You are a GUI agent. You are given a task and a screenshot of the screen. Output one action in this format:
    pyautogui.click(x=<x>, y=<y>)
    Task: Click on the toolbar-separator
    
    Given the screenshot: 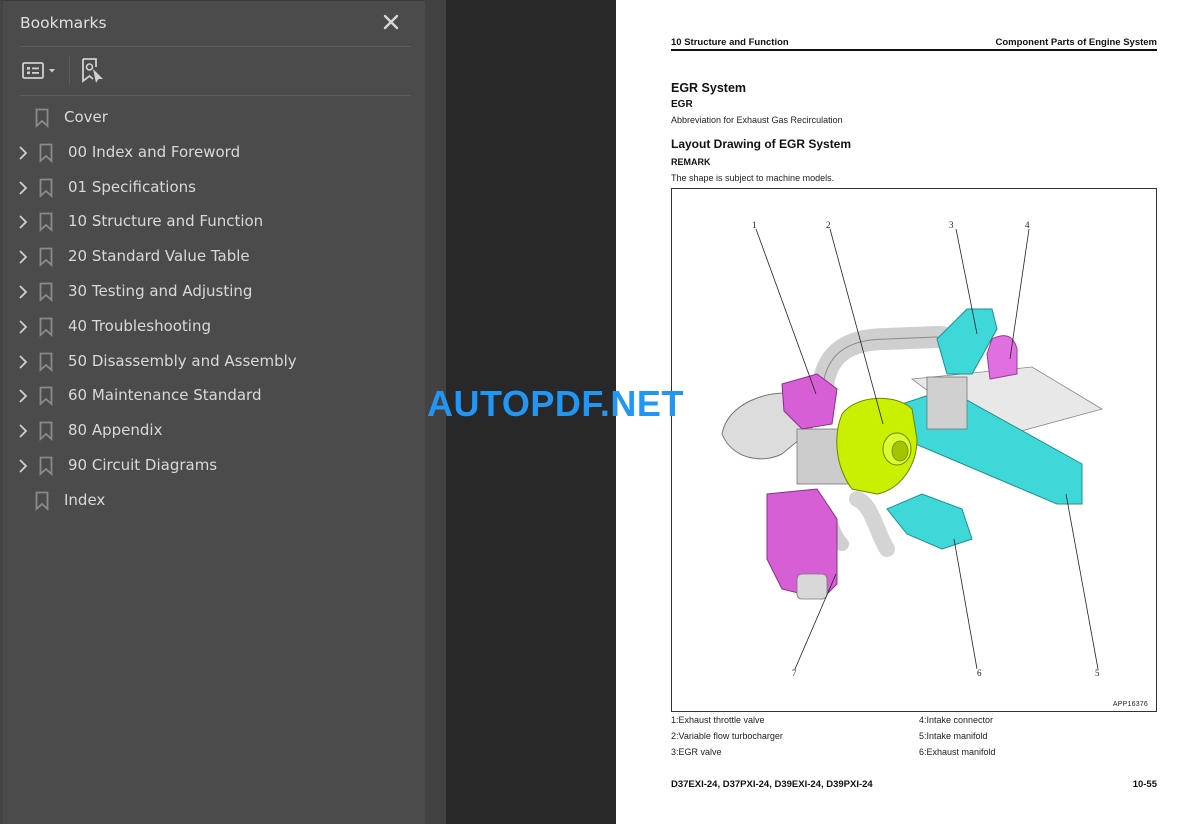 What is the action you would take?
    pyautogui.click(x=69, y=70)
    